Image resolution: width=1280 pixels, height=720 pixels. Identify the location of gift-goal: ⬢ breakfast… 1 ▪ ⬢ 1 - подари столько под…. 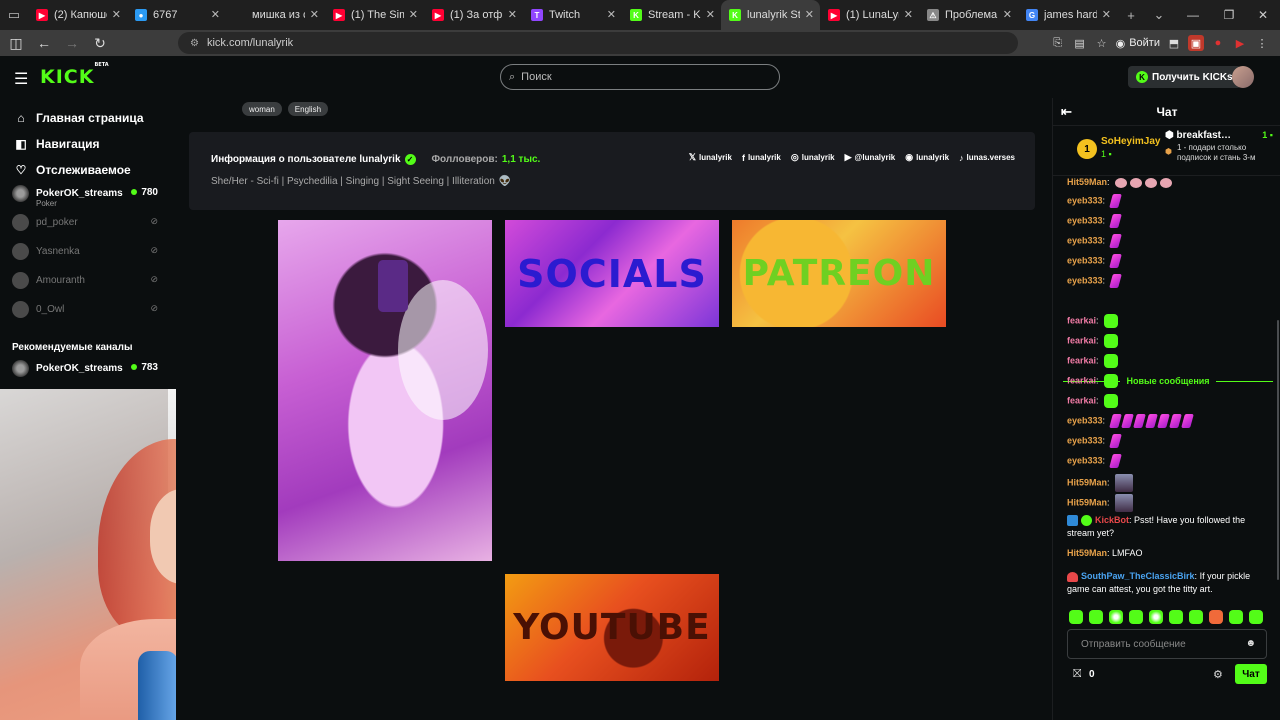
(1221, 146).